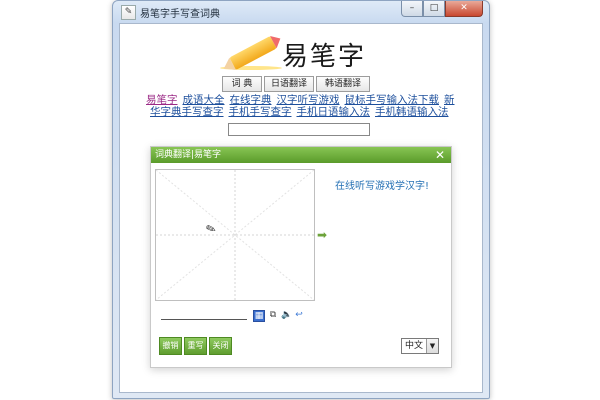 This screenshot has width=600, height=400. I want to click on handwriting-pad: ✎, so click(235, 235).